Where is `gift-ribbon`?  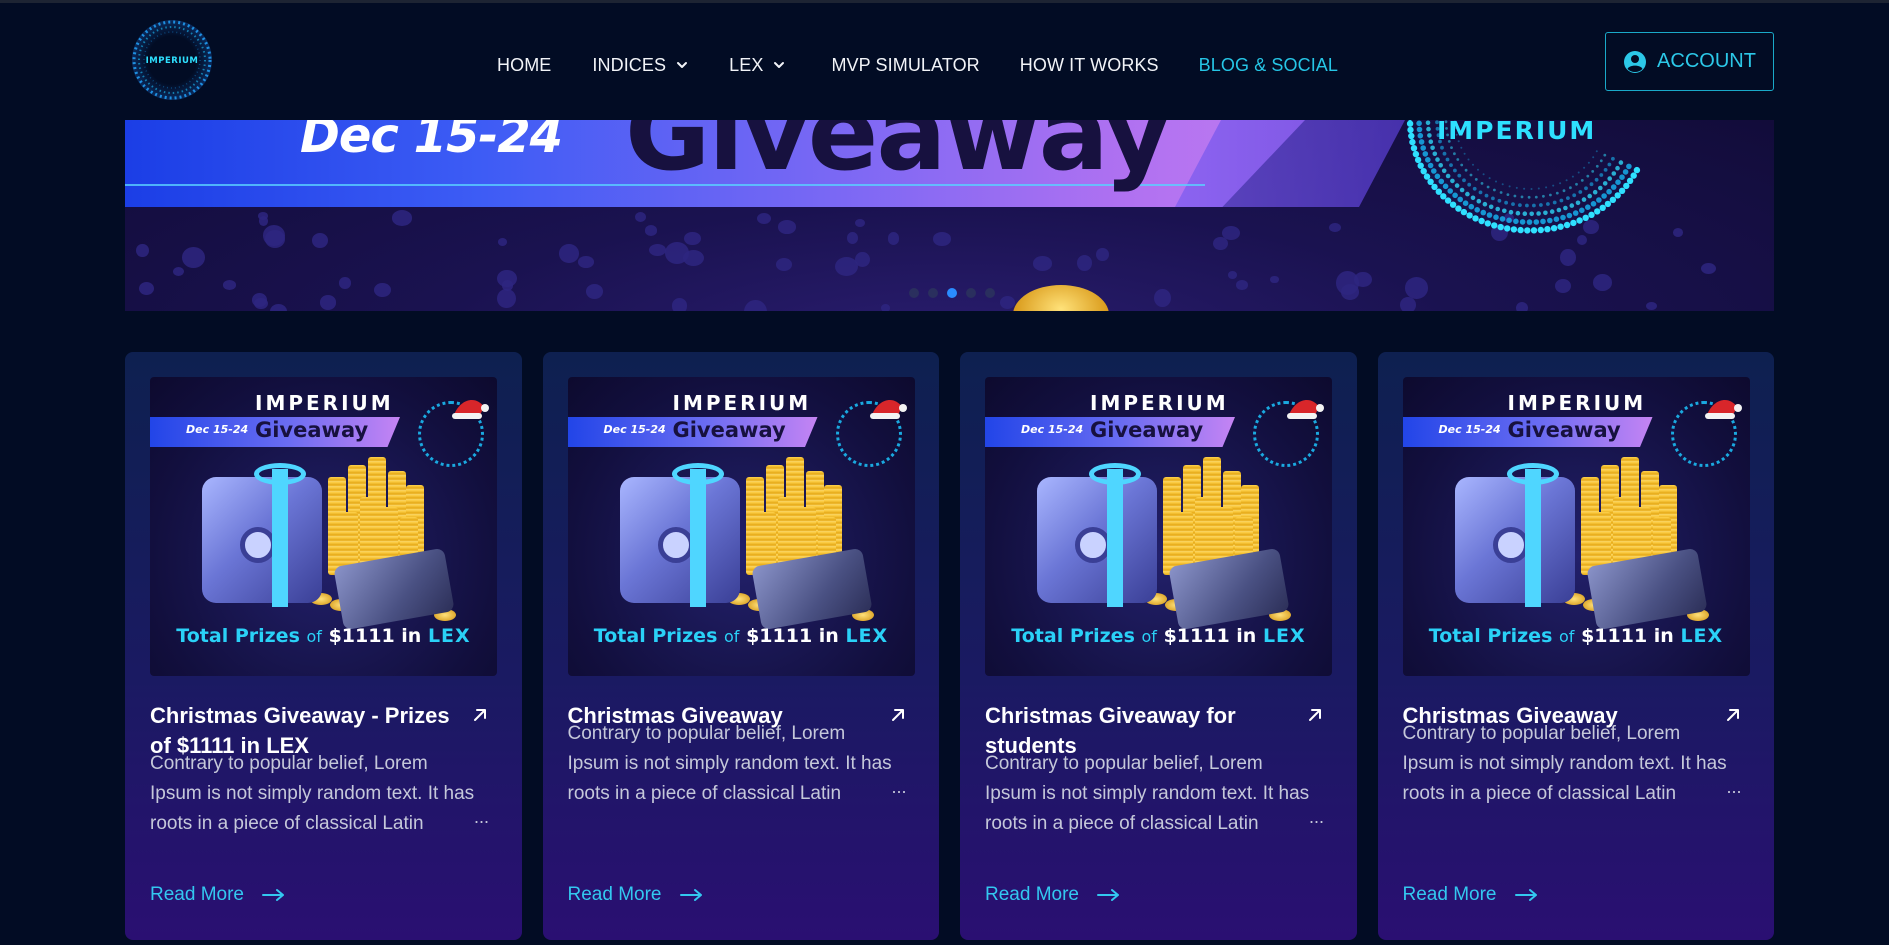 gift-ribbon is located at coordinates (1115, 538).